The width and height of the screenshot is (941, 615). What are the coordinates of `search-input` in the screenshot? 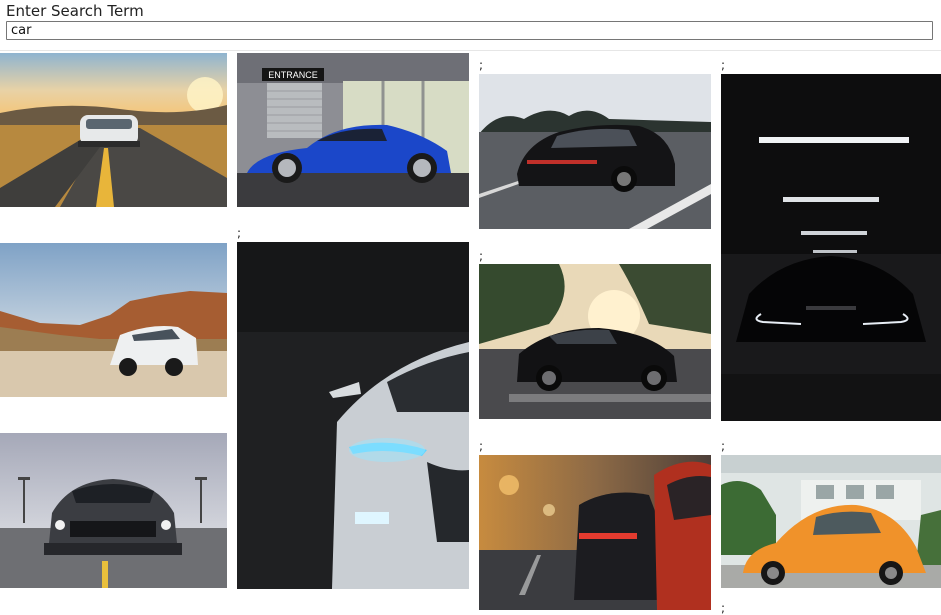 It's located at (469, 30).